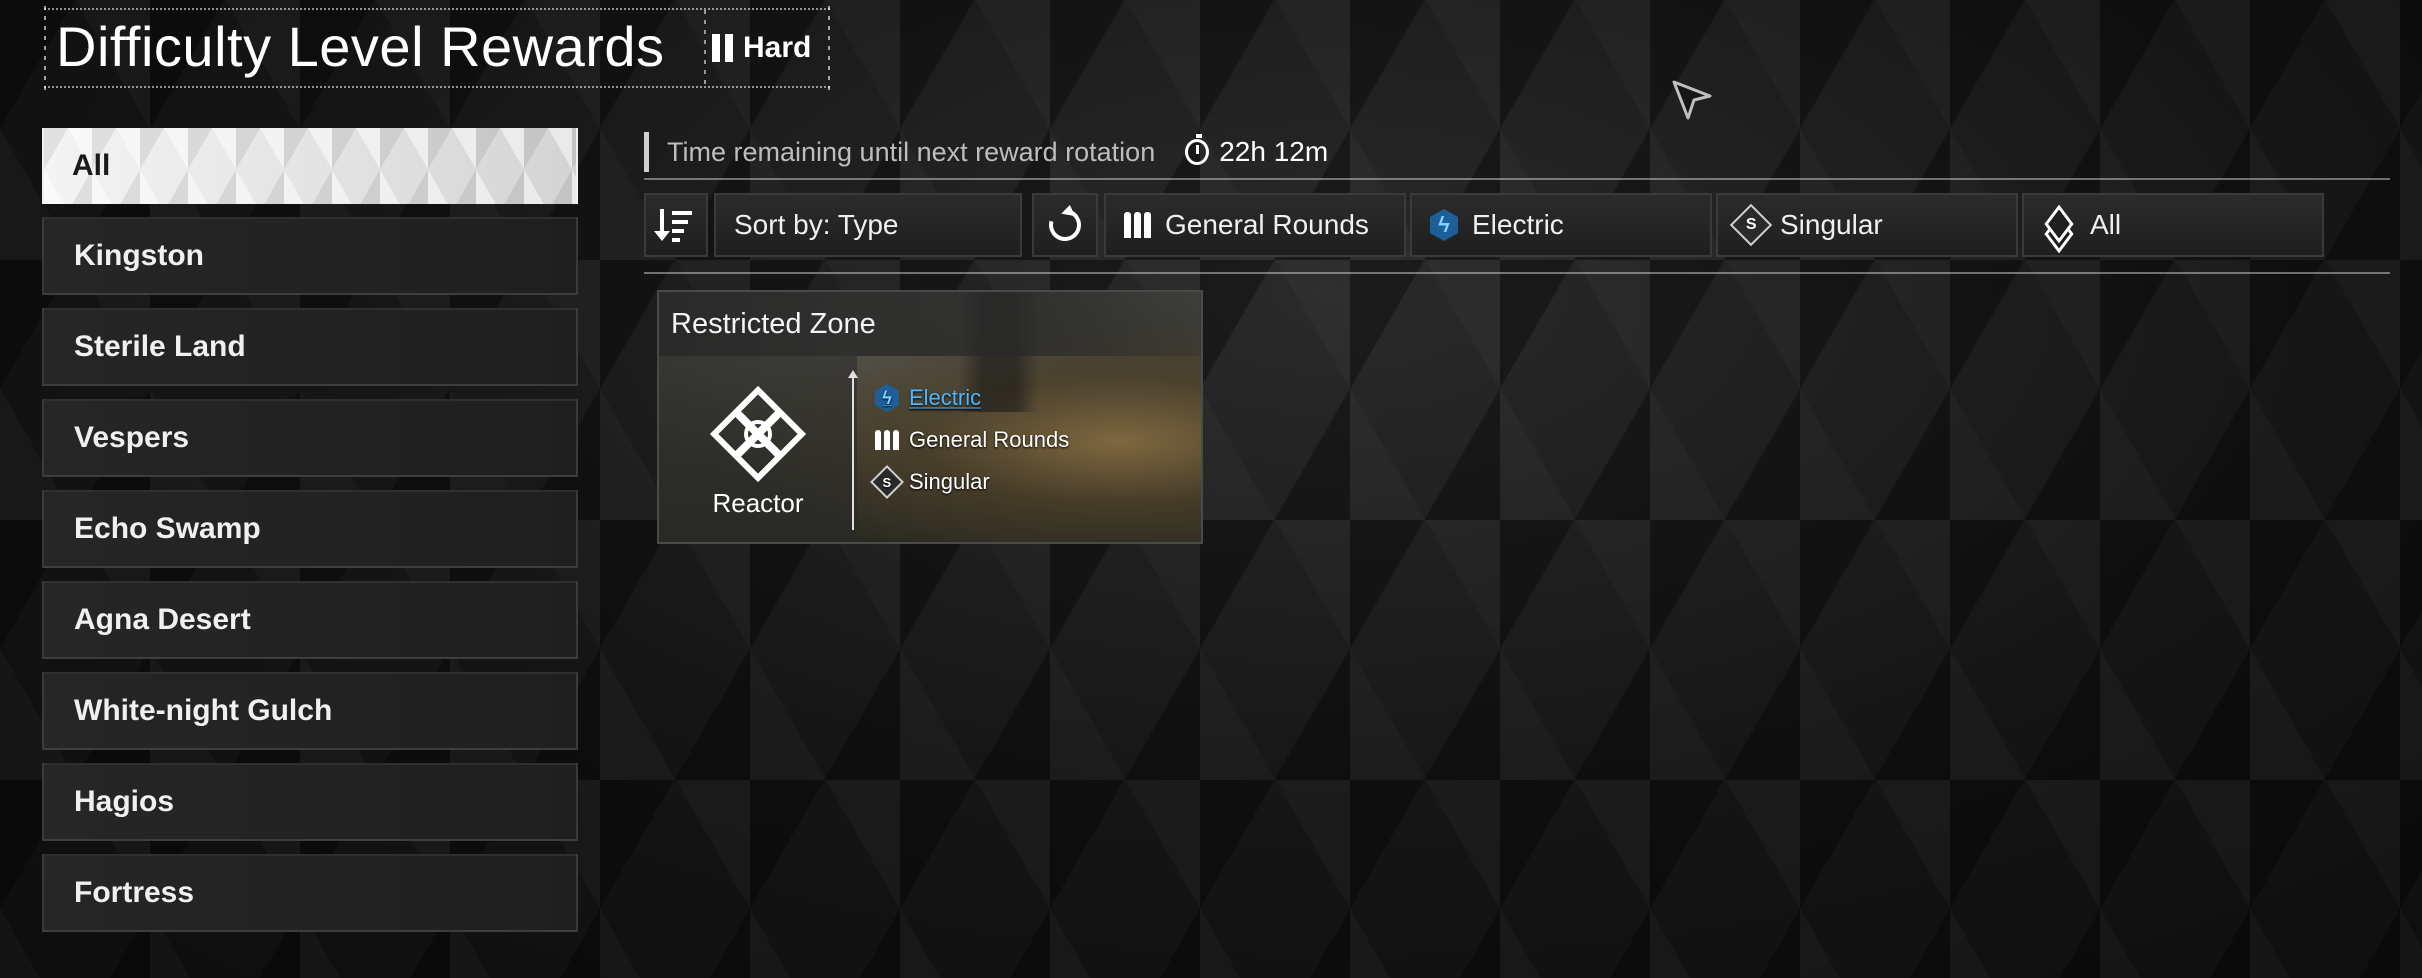  Describe the element at coordinates (310, 256) in the screenshot. I see `sidebar-item-kingston: Kingston` at that location.